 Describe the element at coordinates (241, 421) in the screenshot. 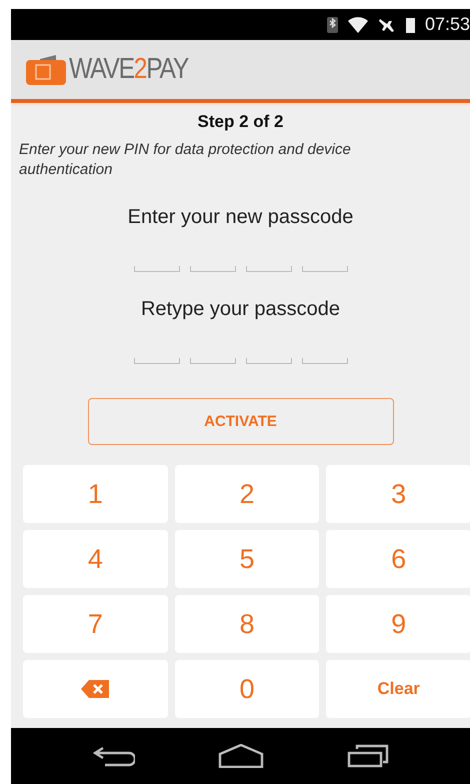

I see `activate-button: ACTIVATE` at that location.